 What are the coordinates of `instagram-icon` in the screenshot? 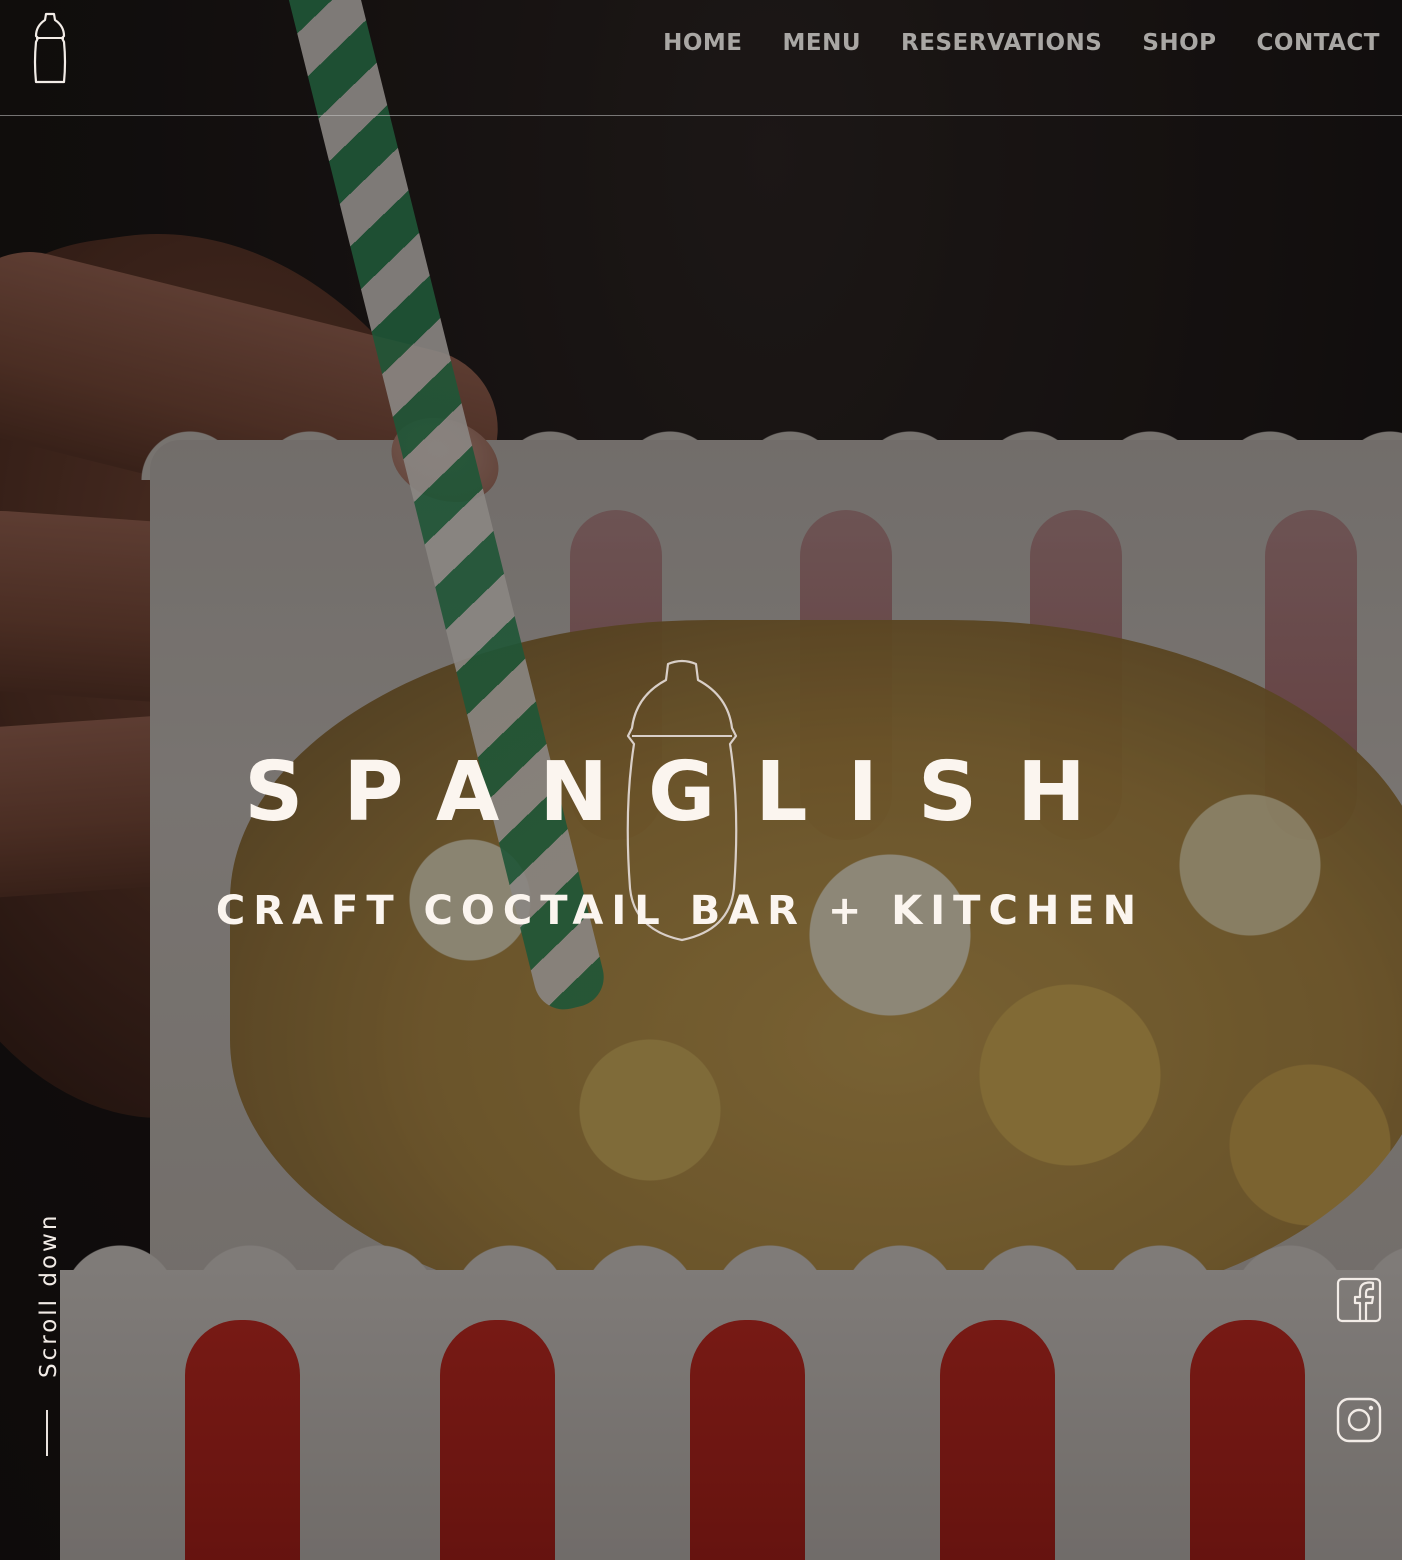 It's located at (1359, 1420).